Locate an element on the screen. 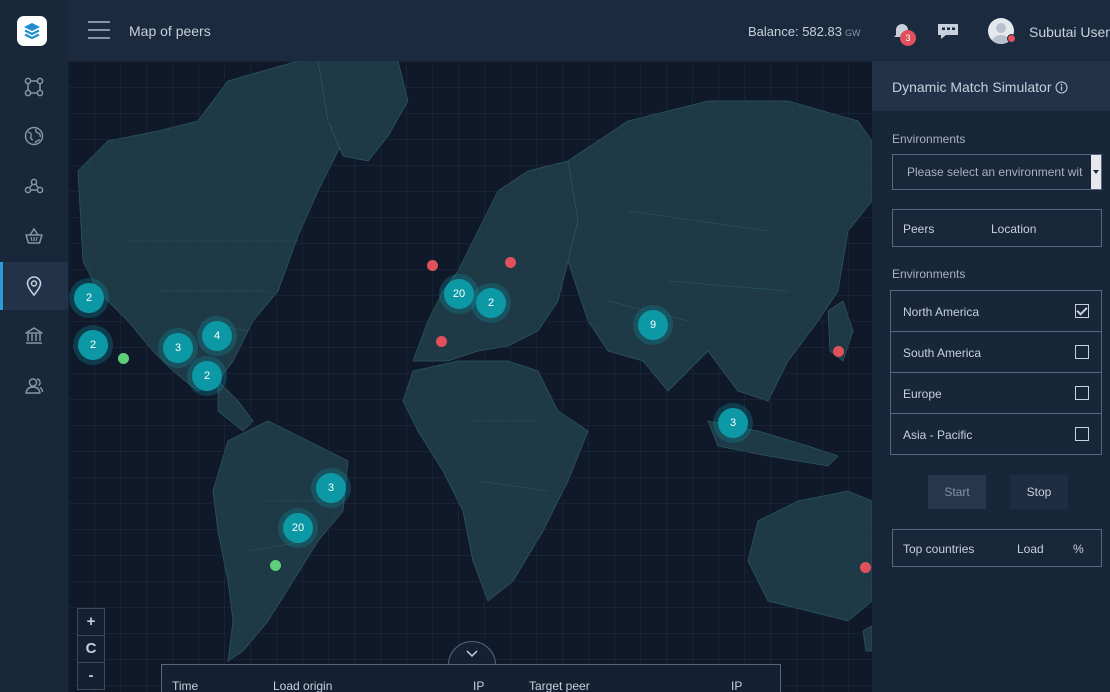  messages-button is located at coordinates (948, 32).